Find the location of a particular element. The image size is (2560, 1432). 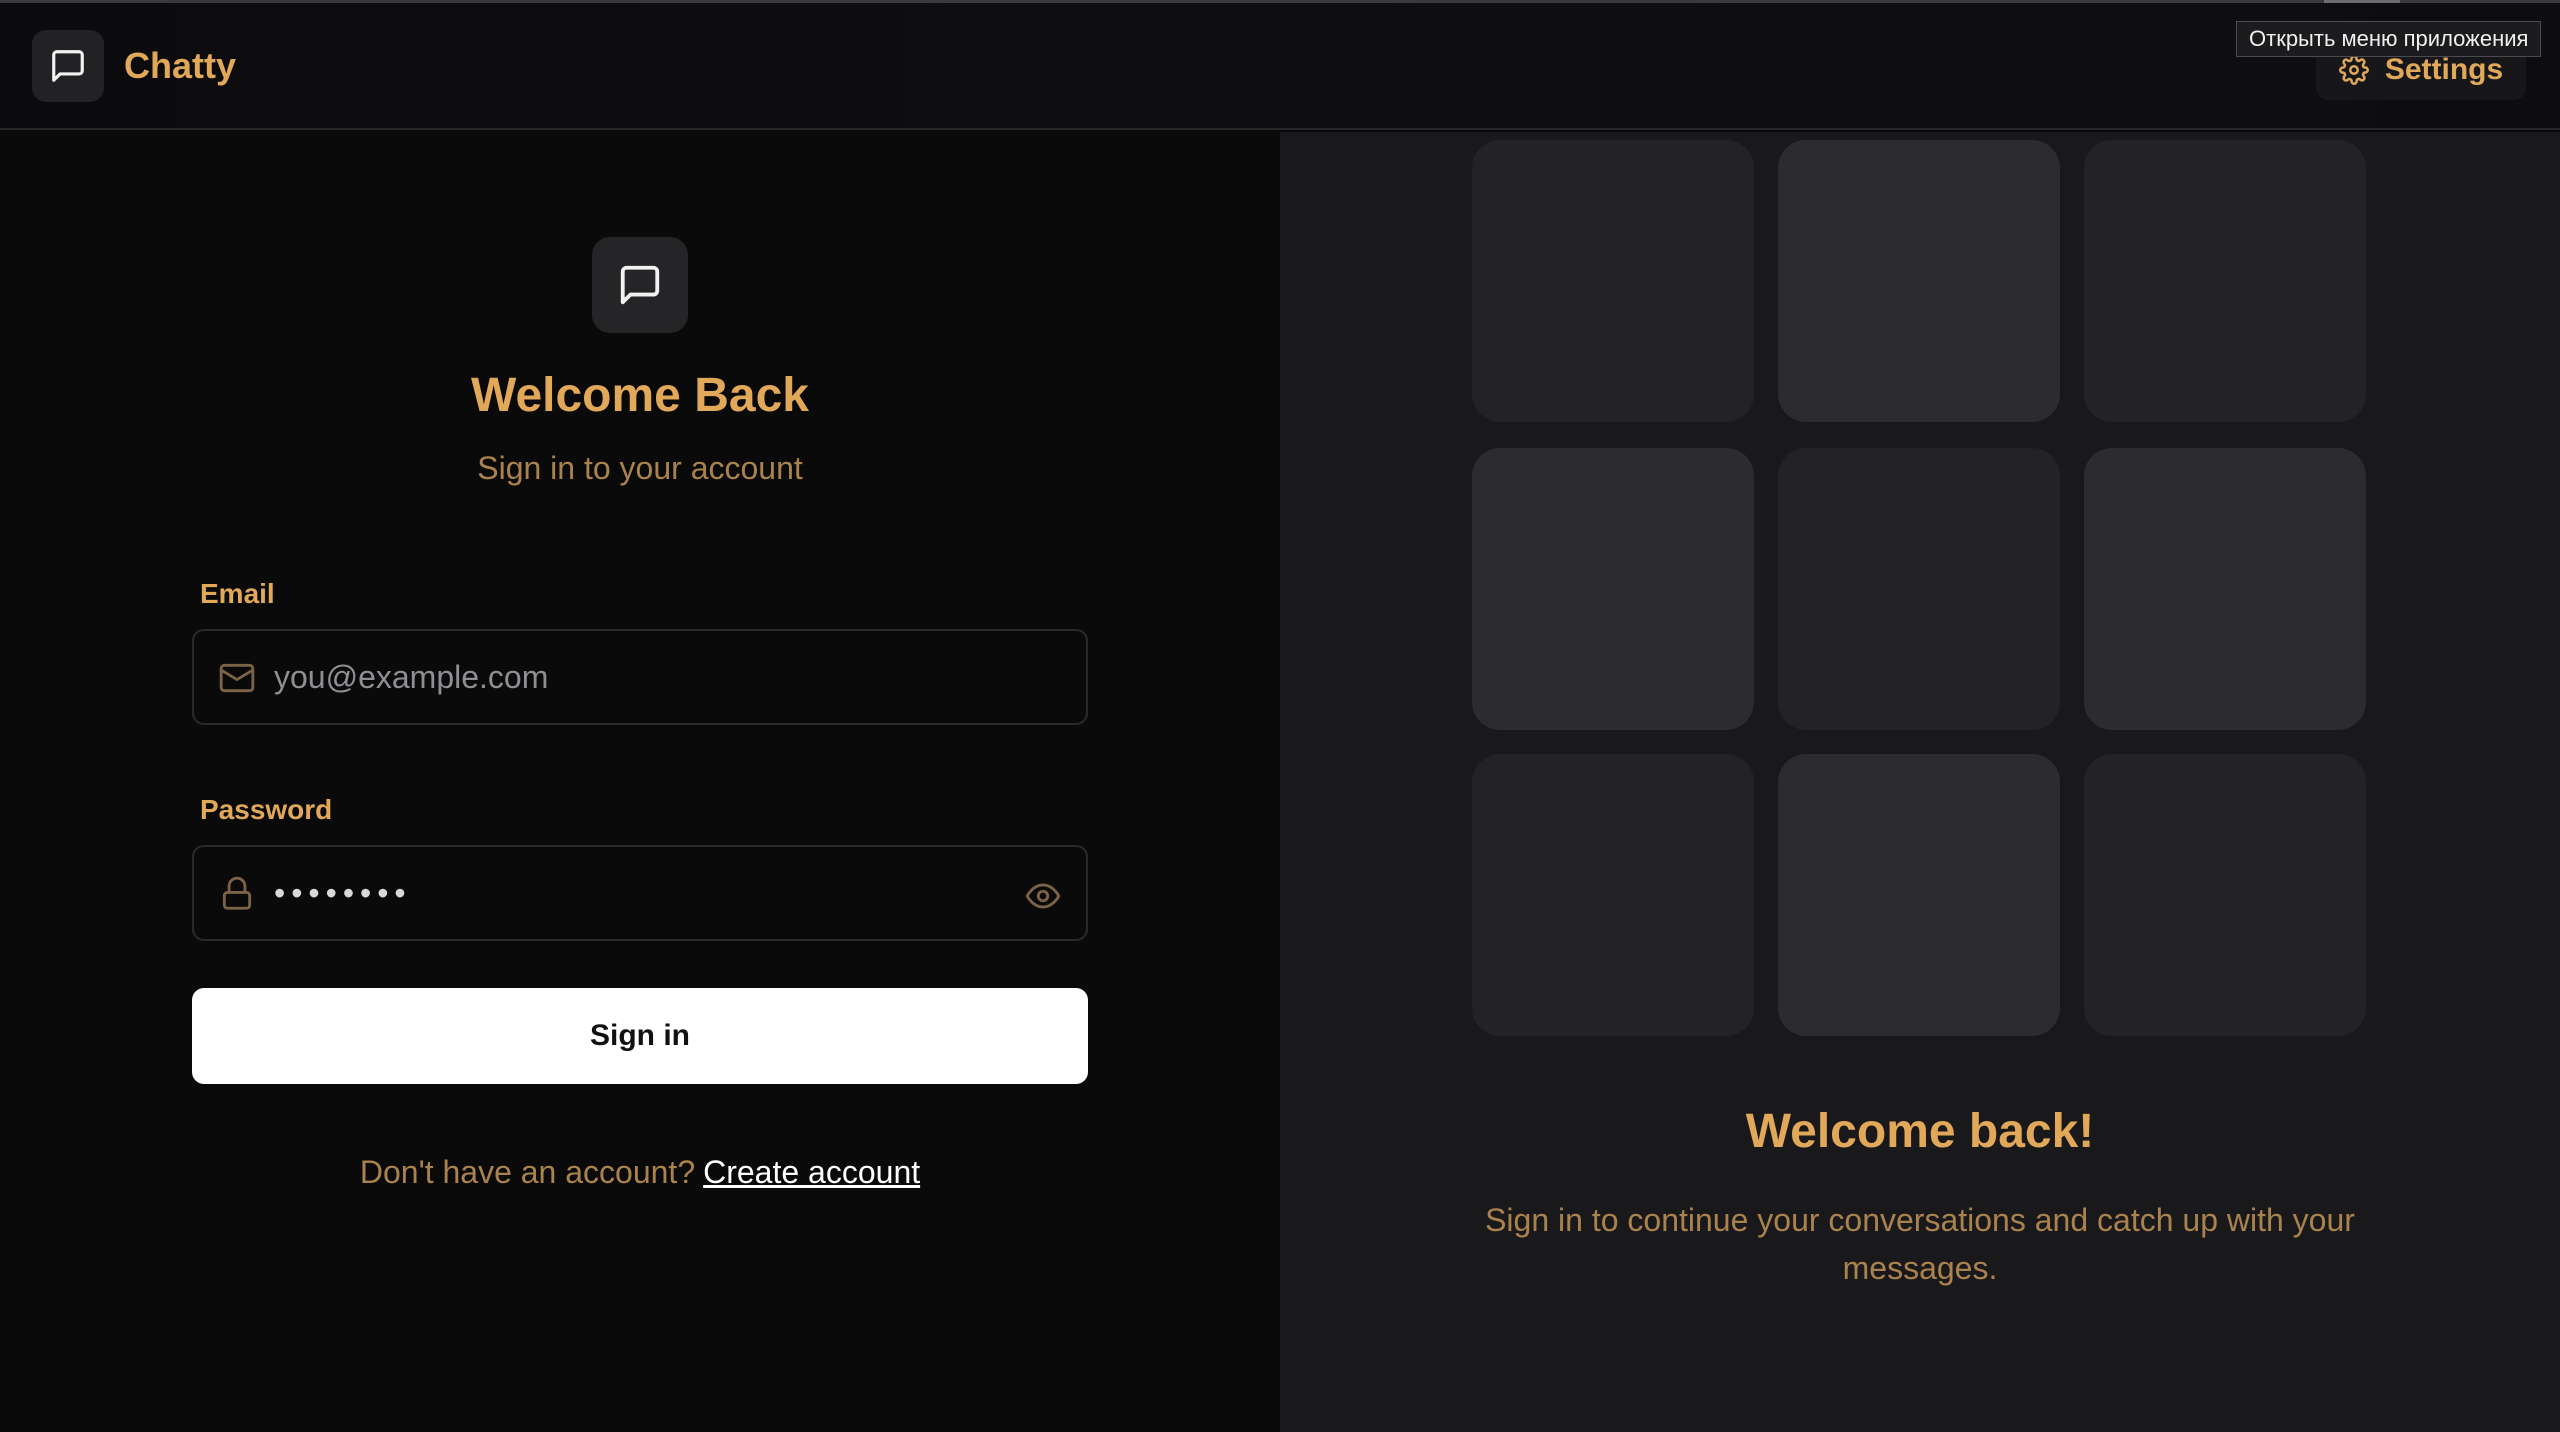

app-name: Chatty is located at coordinates (180, 65).